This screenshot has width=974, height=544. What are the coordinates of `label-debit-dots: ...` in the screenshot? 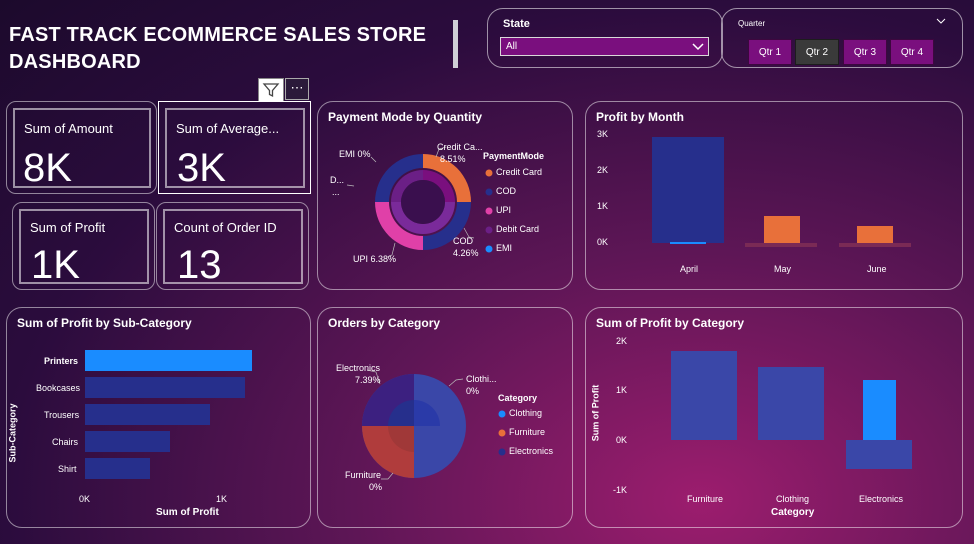 It's located at (336, 192).